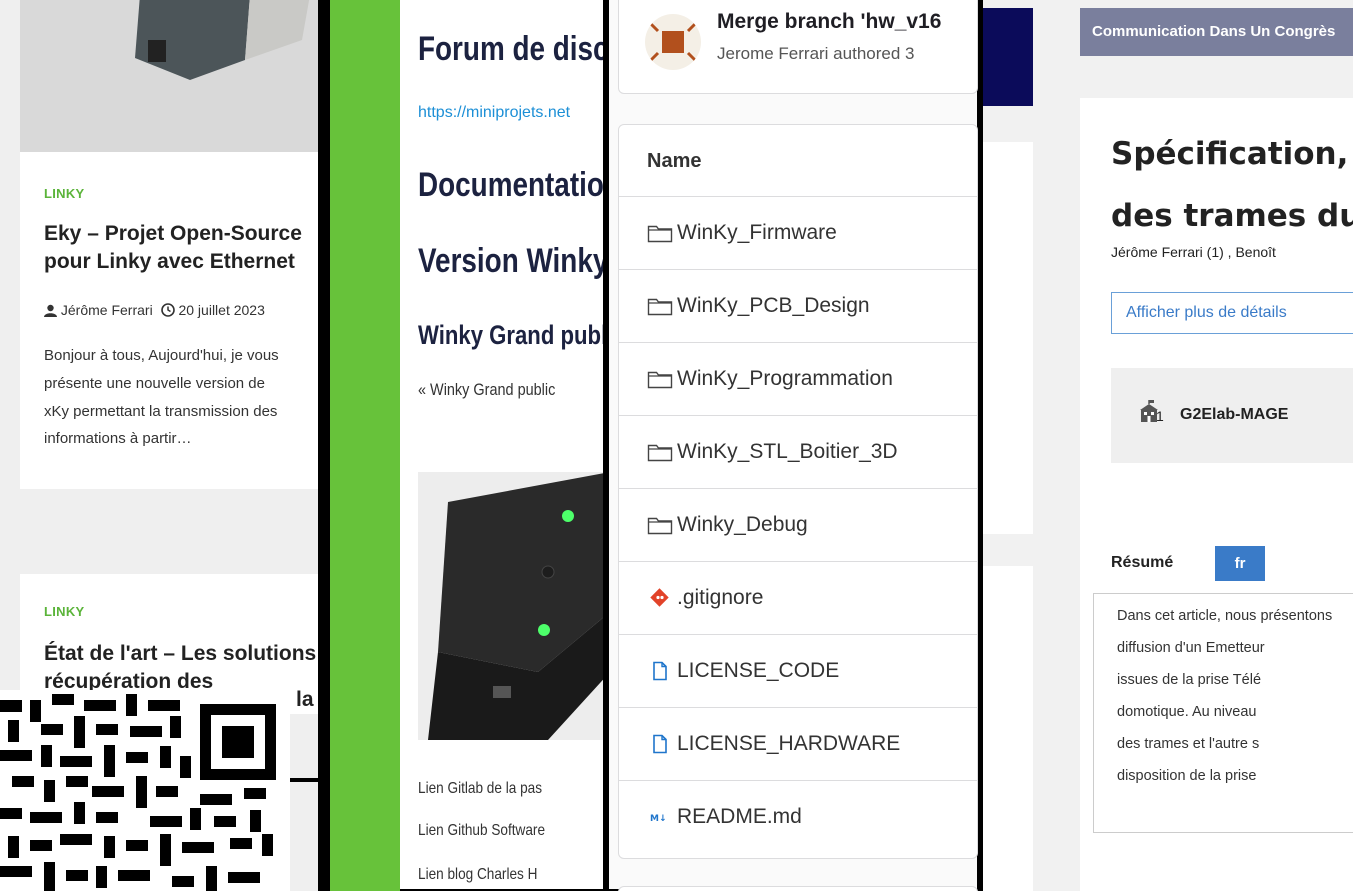 The width and height of the screenshot is (1353, 891). I want to click on title-line: Spécification, diffusion, so click(1232, 154).